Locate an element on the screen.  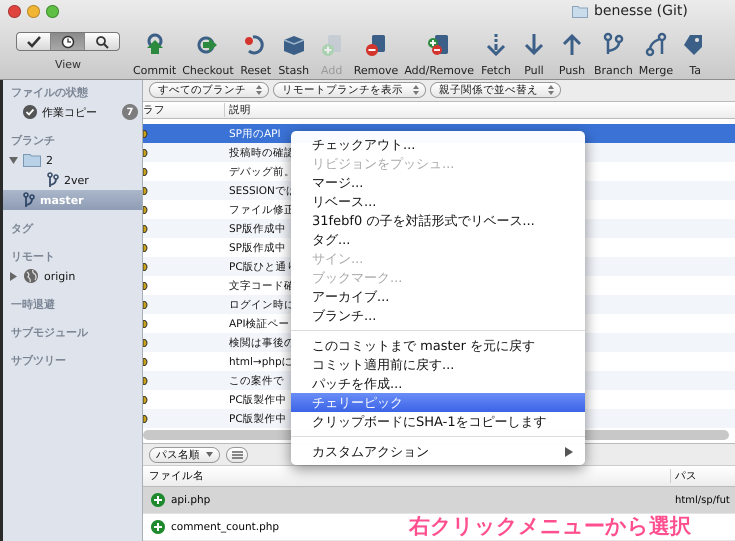
commit-message: ファイル修正 is located at coordinates (262, 209).